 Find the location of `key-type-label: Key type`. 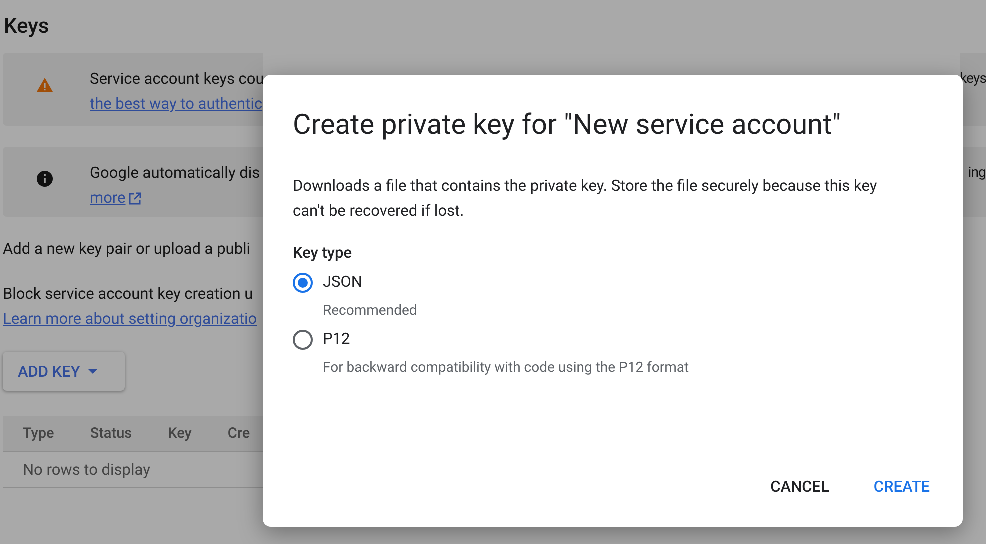

key-type-label: Key type is located at coordinates (323, 253).